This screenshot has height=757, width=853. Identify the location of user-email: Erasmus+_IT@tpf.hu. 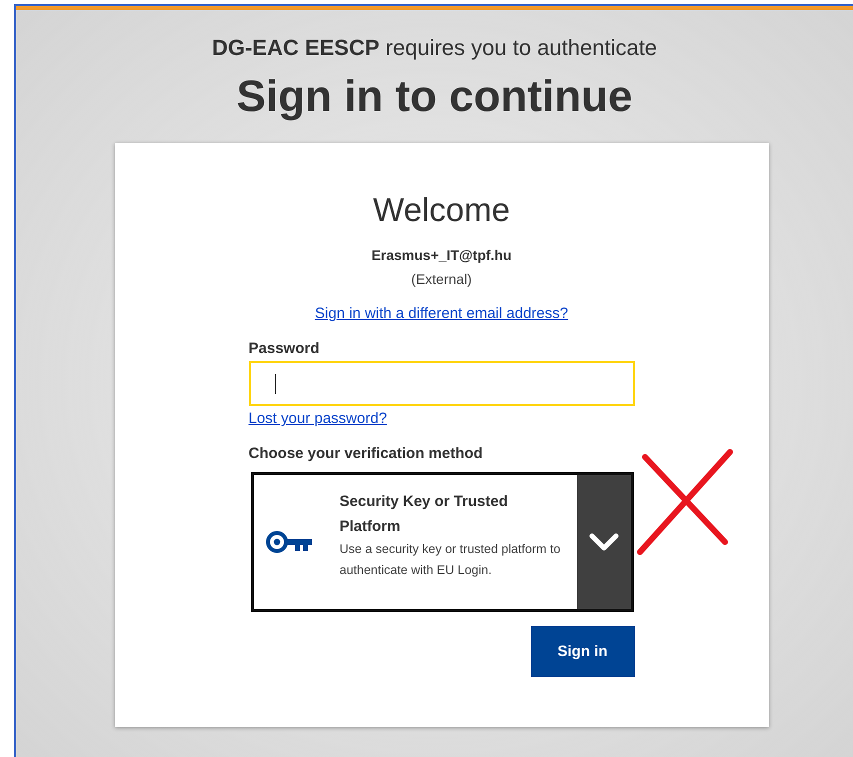
(441, 255).